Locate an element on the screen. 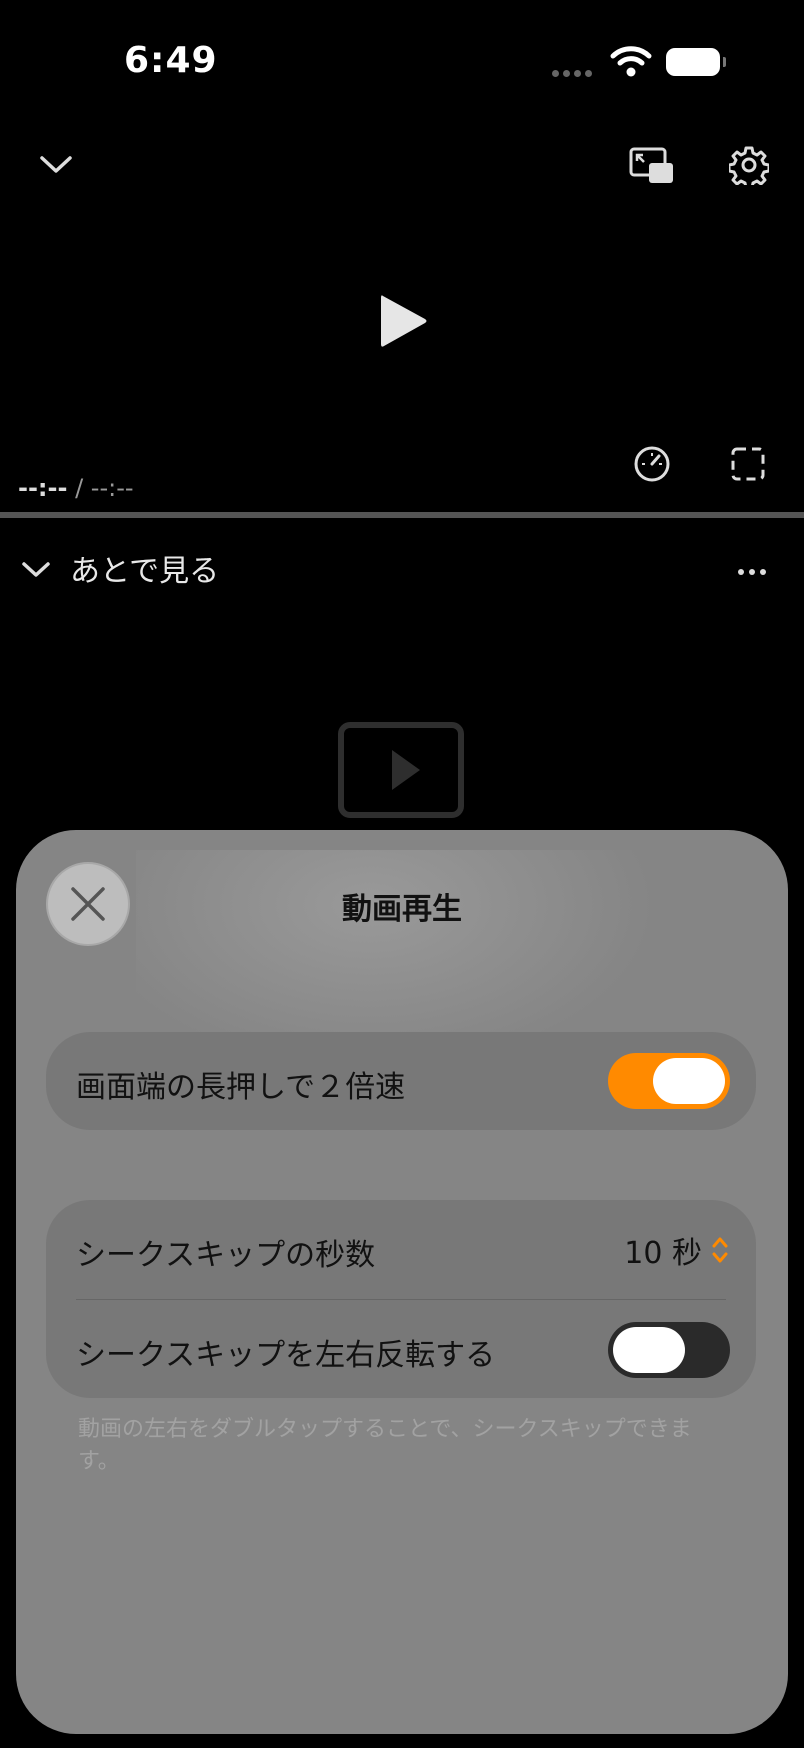 Image resolution: width=804 pixels, height=1748 pixels. fullscreen-button is located at coordinates (748, 464).